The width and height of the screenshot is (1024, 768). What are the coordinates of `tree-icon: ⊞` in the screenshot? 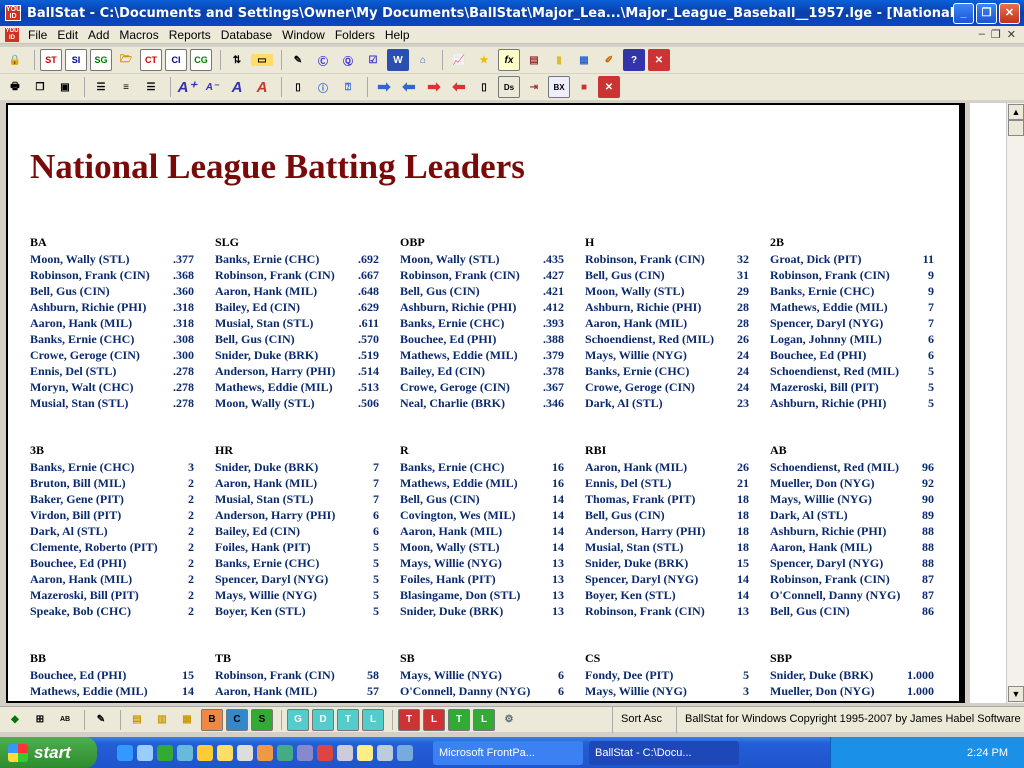 It's located at (40, 720).